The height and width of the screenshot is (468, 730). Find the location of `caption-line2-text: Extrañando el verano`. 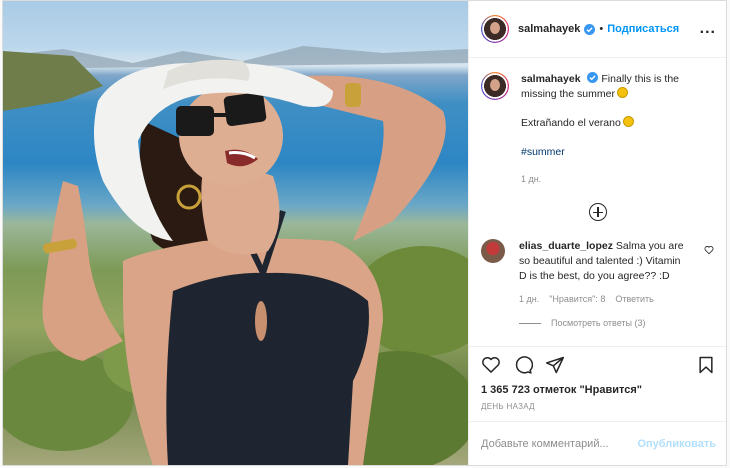

caption-line2-text: Extrañando el verano is located at coordinates (571, 123).